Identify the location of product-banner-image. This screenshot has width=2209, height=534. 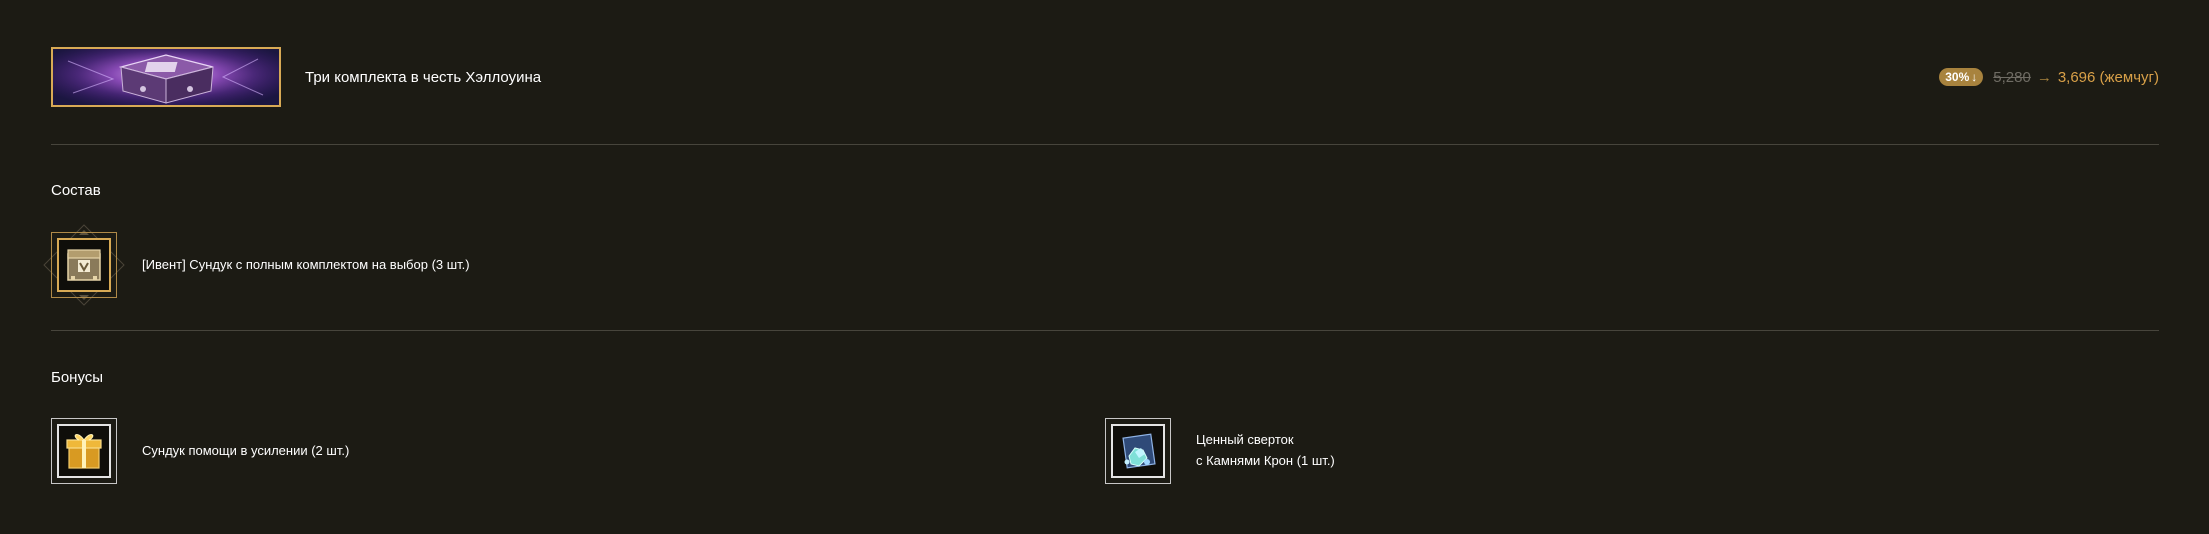
(166, 77).